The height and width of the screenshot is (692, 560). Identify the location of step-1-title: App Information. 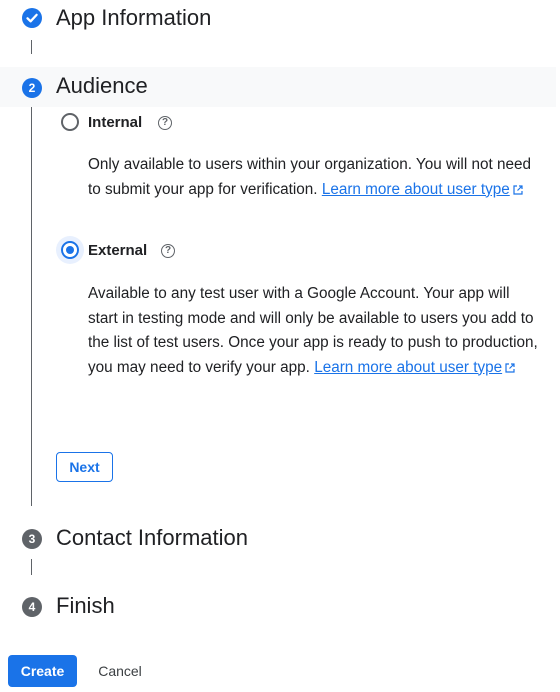
(133, 18).